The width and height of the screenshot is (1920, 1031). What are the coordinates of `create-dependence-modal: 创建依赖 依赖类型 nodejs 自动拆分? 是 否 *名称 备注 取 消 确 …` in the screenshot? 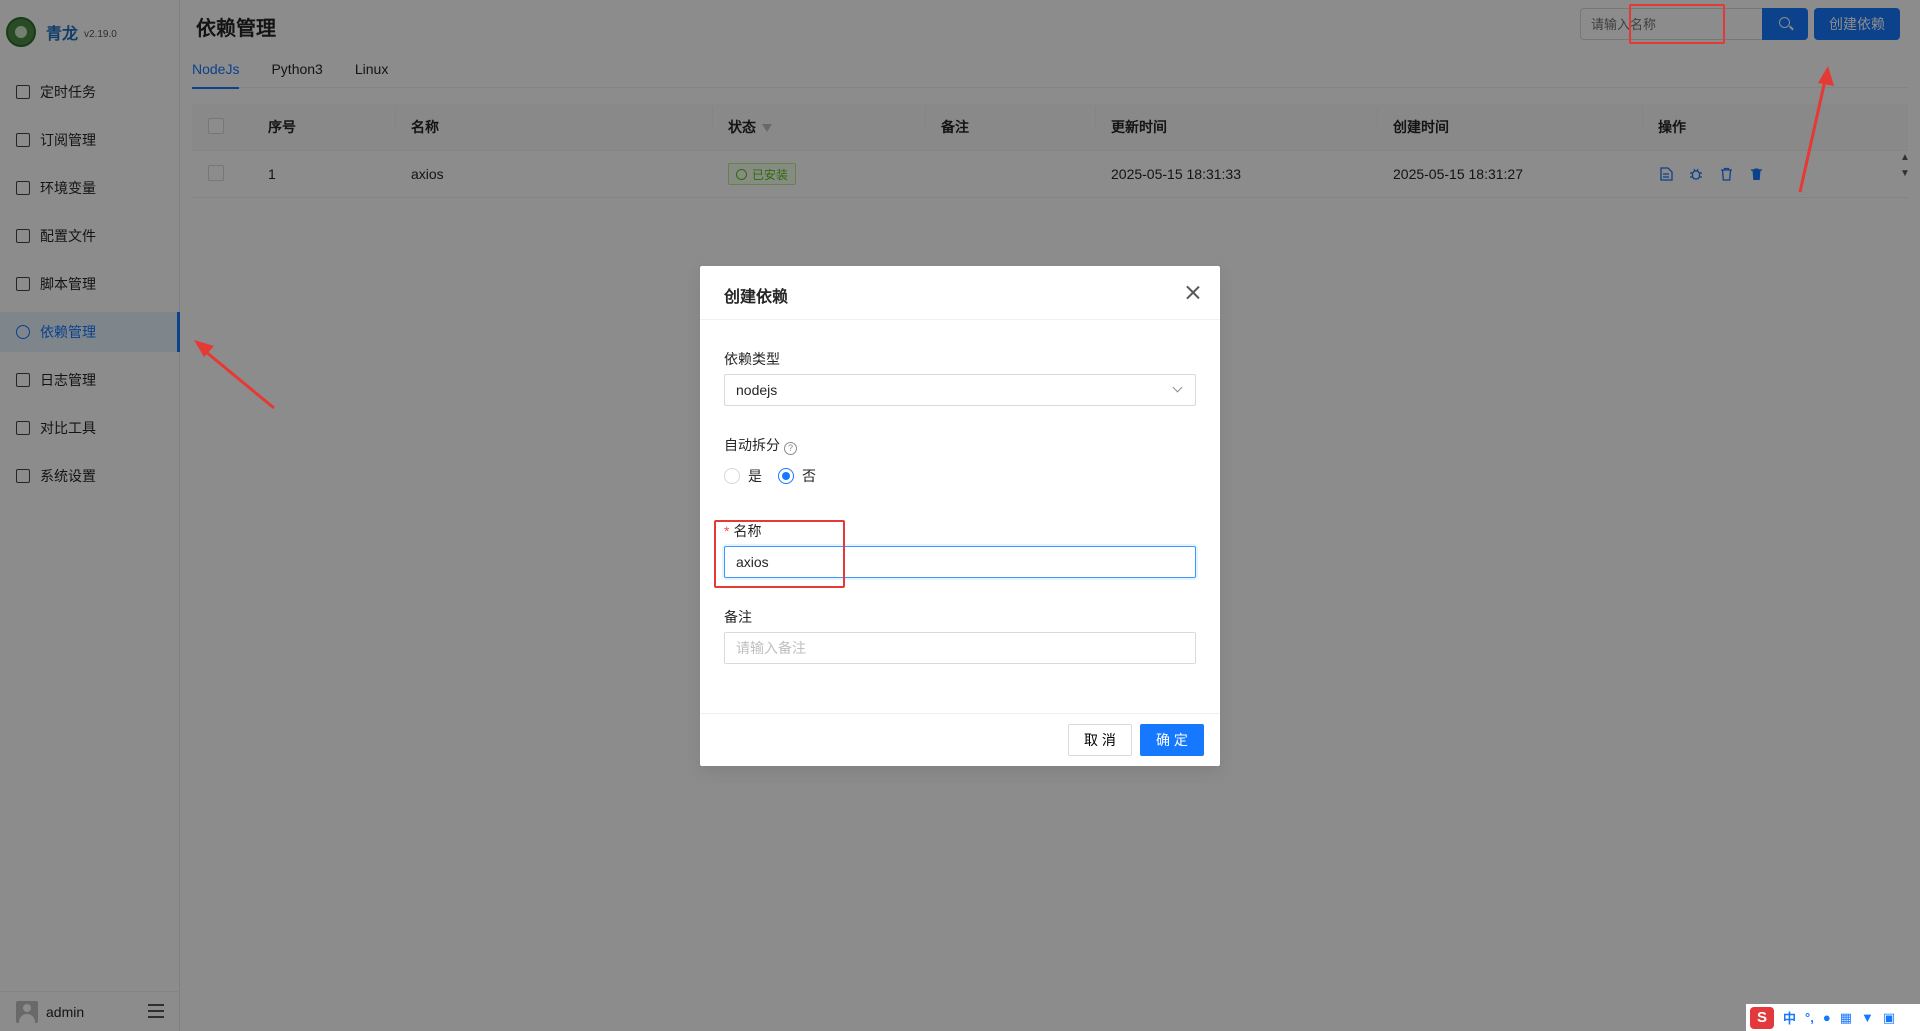 It's located at (960, 516).